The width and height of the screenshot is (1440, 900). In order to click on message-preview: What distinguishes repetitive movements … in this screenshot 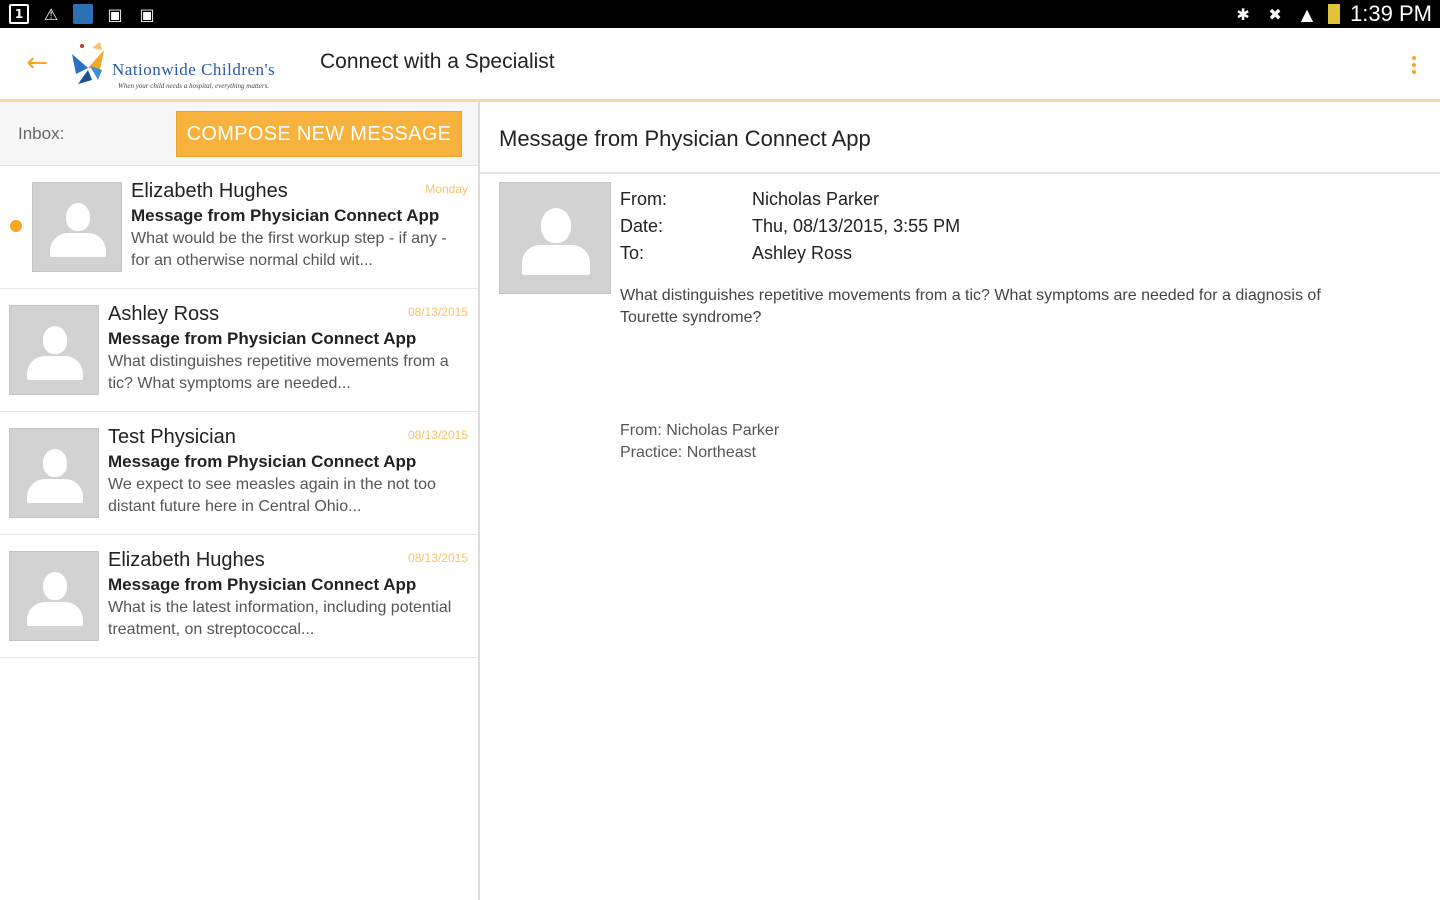, I will do `click(278, 372)`.